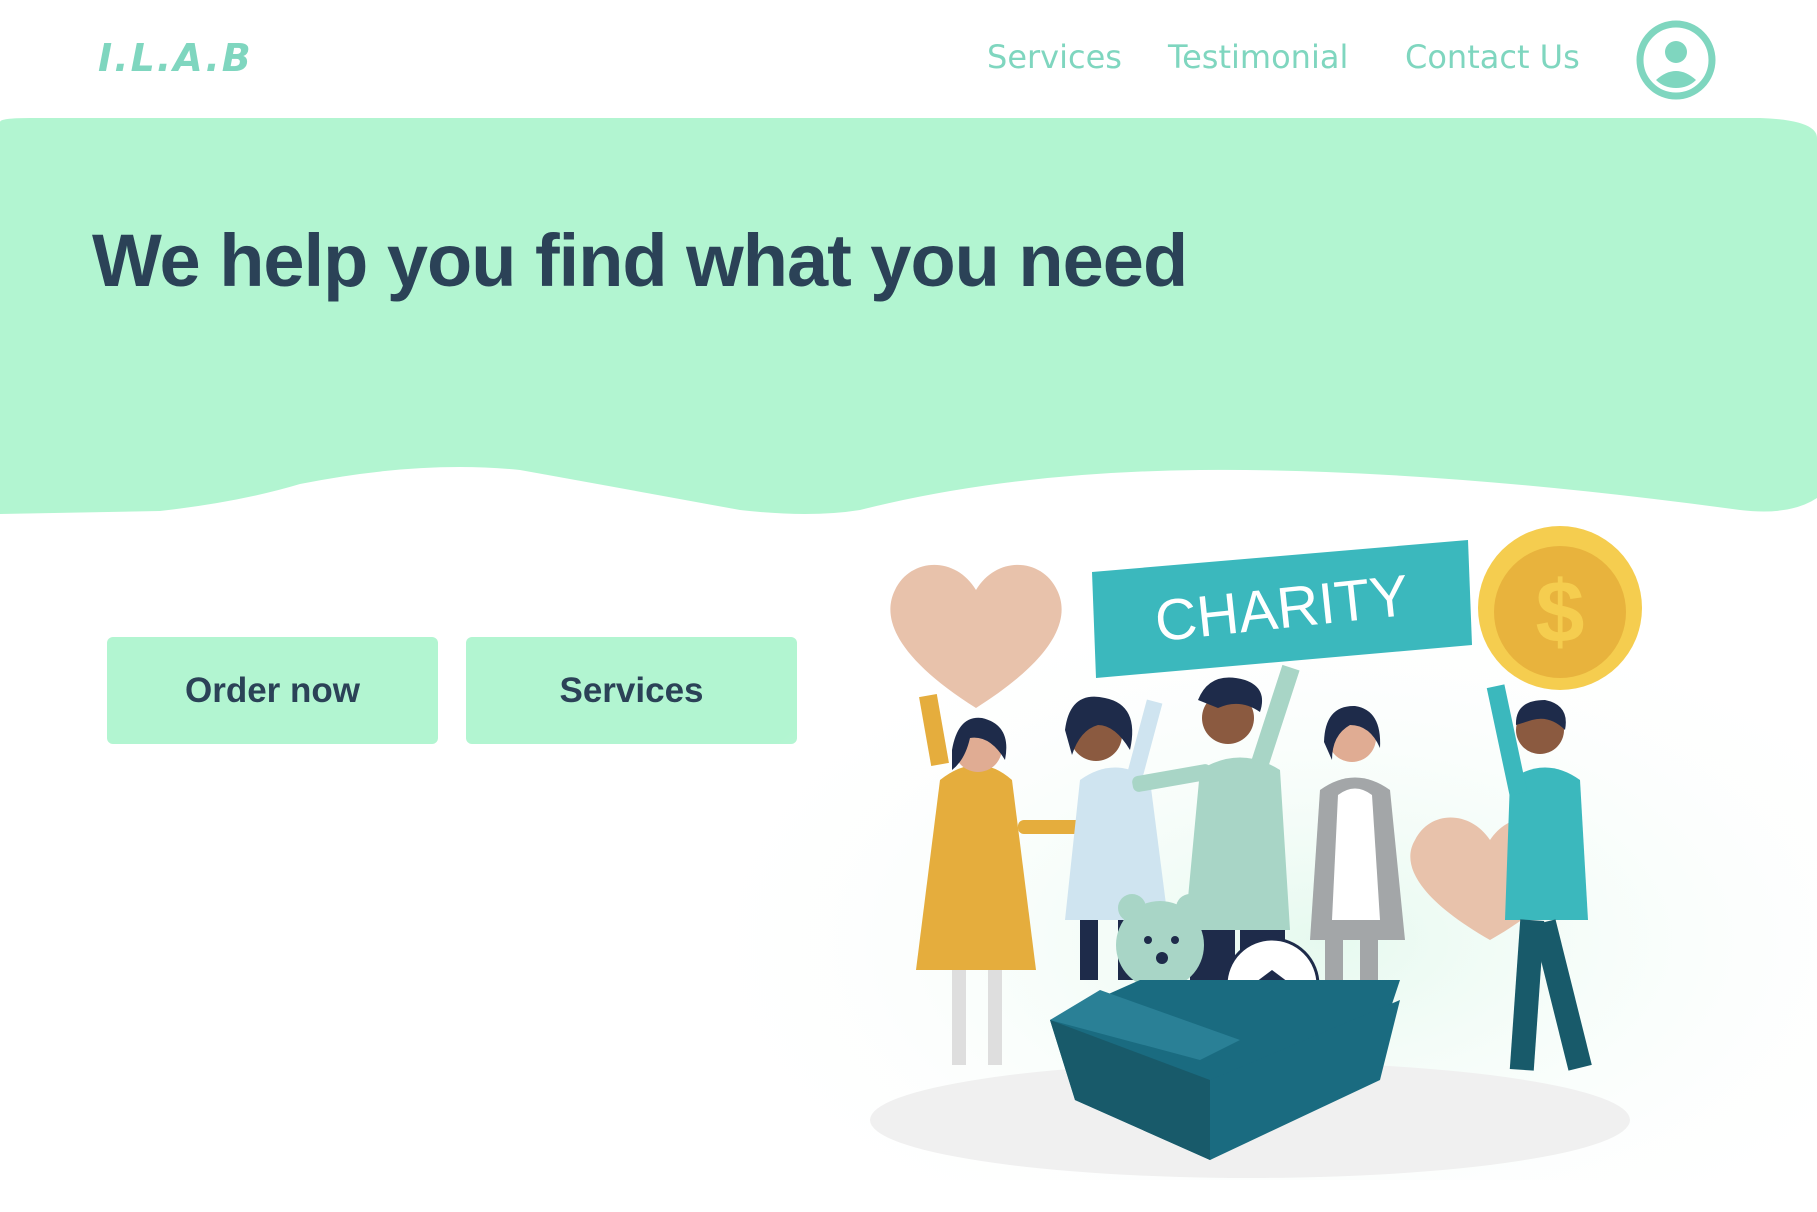 This screenshot has width=1817, height=1212. What do you see at coordinates (1054, 57) in the screenshot?
I see `nav-services-link: Services` at bounding box center [1054, 57].